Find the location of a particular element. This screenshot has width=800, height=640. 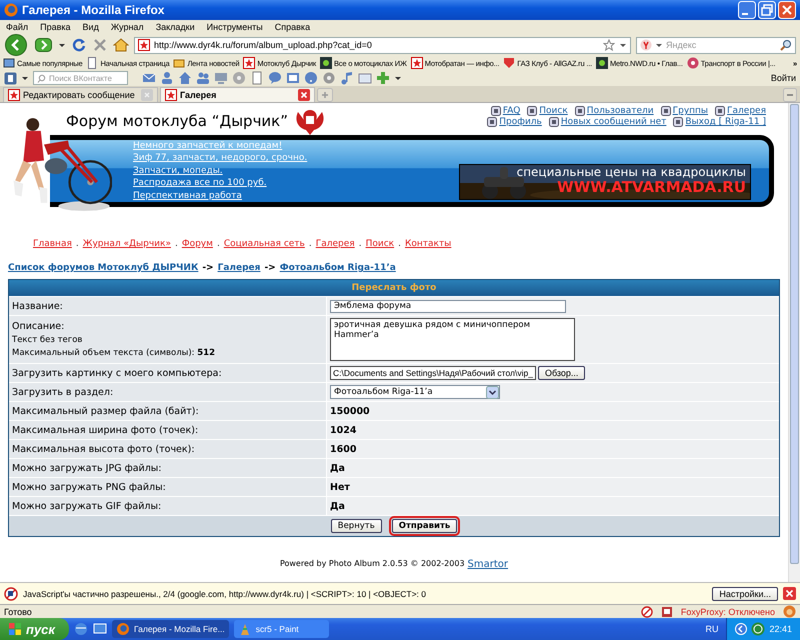

breadcrumb-link: Список форумов Мотоклуб ДЫРЧИК is located at coordinates (103, 268).